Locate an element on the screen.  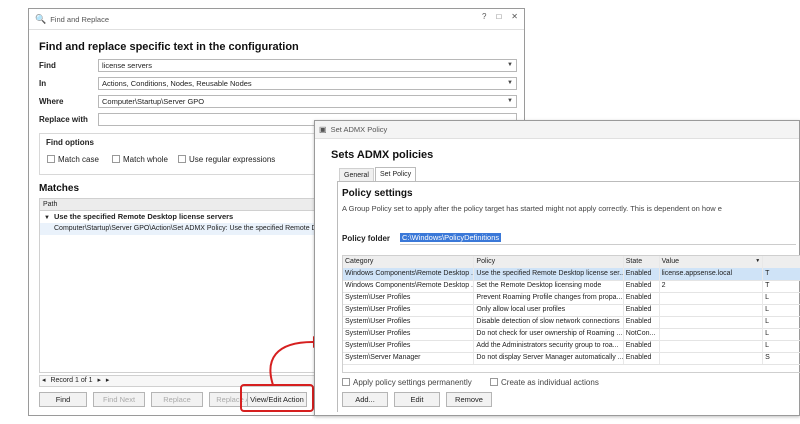
row-value: 2 is located at coordinates (712, 286).